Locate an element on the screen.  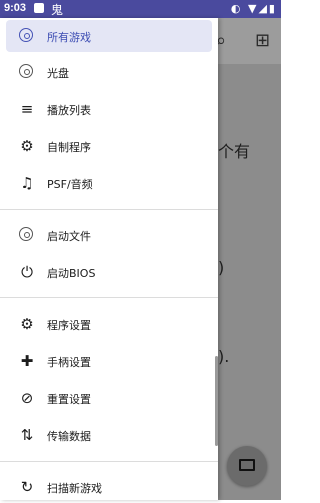
drawer-item-label: 重置设置 is located at coordinates (69, 399).